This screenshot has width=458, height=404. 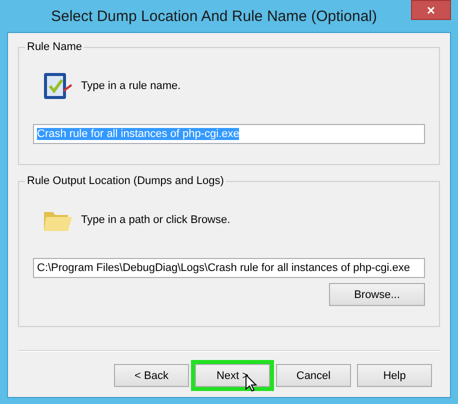 I want to click on group-label: Rule Output Location (Dumps and Logs), so click(x=125, y=181).